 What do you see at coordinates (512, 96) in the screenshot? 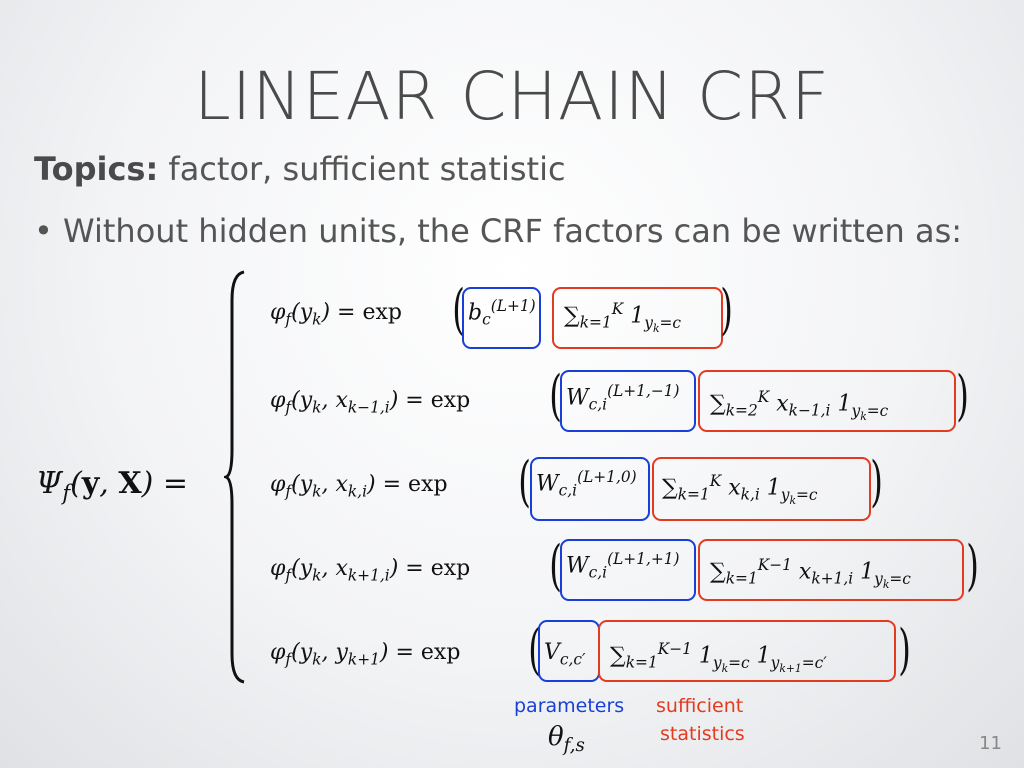
I see `slide-title: LINEAR CHAIN CRF` at bounding box center [512, 96].